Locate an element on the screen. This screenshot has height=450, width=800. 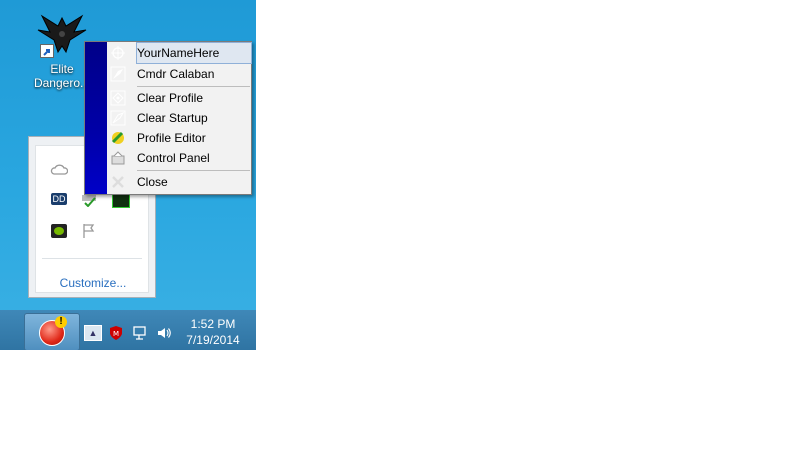
menu-item-label: Cmdr Calaban is located at coordinates (194, 74).